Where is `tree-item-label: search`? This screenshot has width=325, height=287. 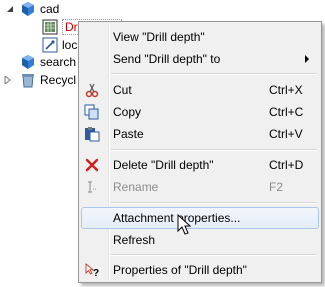
tree-item-label: search is located at coordinates (58, 62).